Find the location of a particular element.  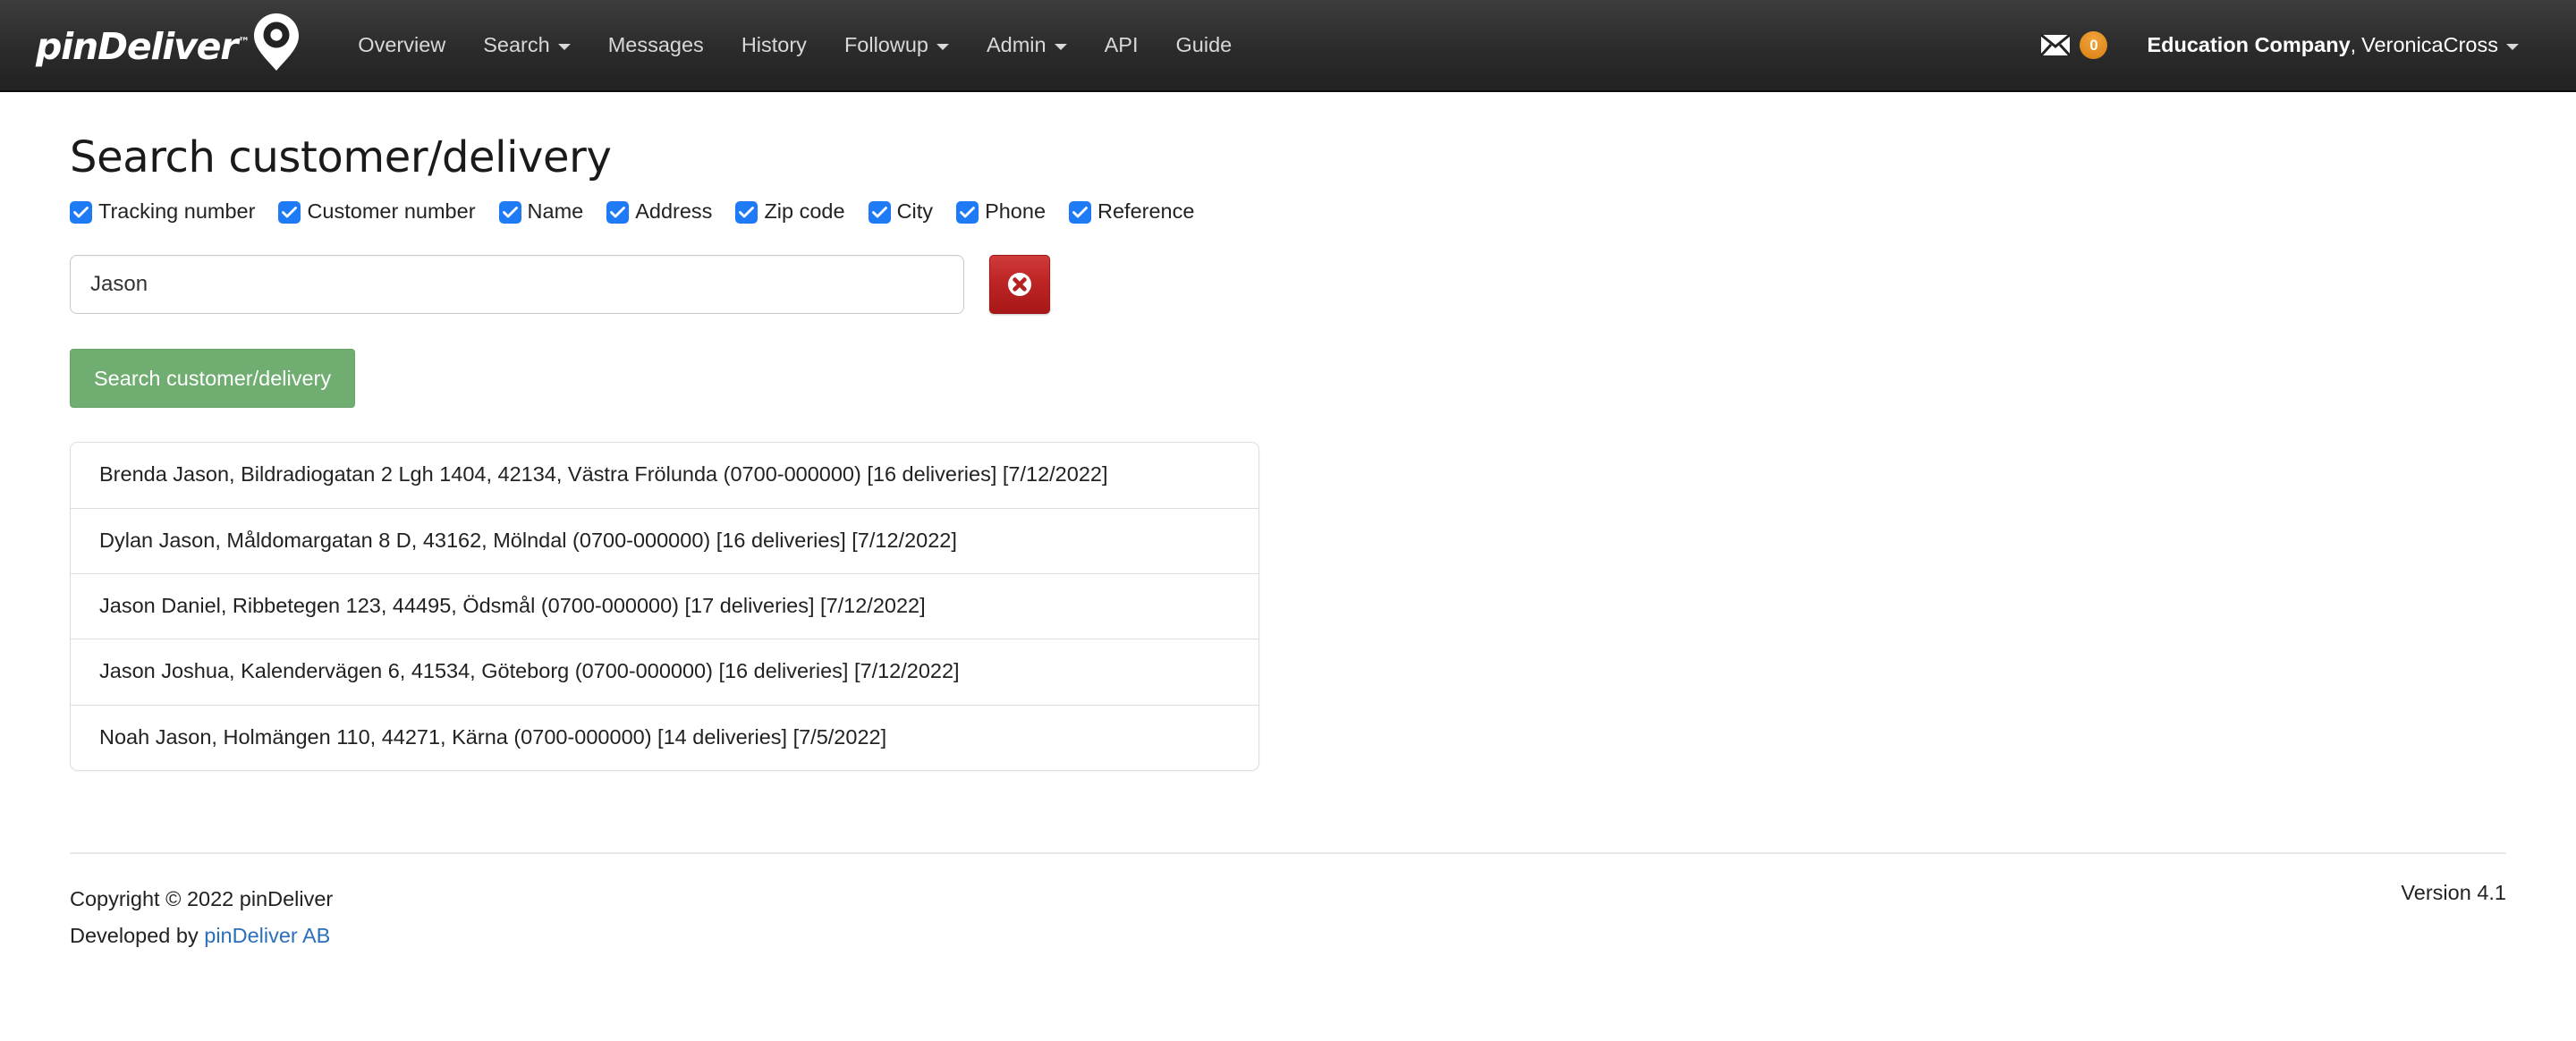

footer-developed-prefix: Developed by is located at coordinates (137, 936).